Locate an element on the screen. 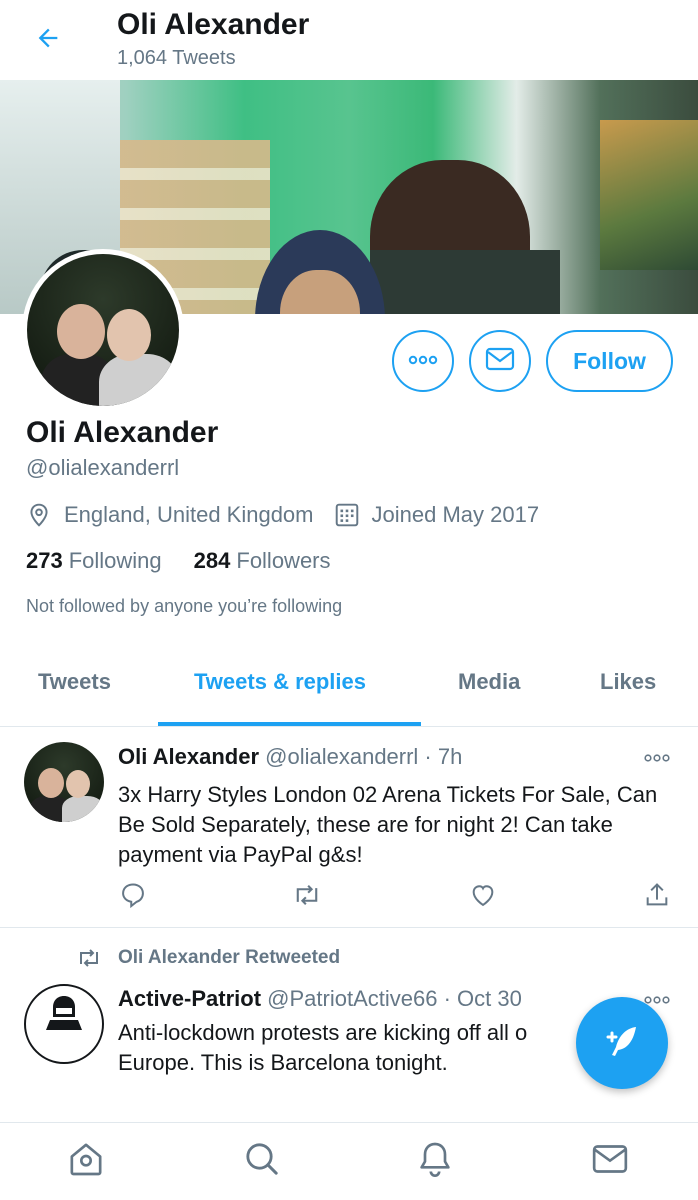  profile-meta: England, United Kingdom Joined May 2017 is located at coordinates (282, 515).